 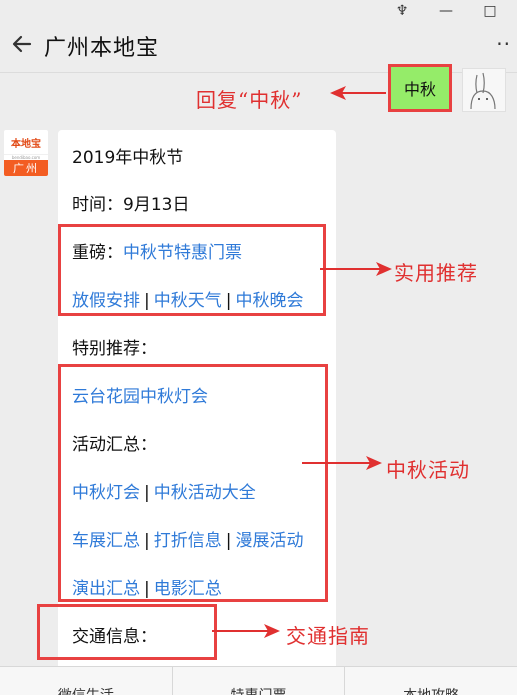 I want to click on pin-icon: ♆, so click(x=402, y=11).